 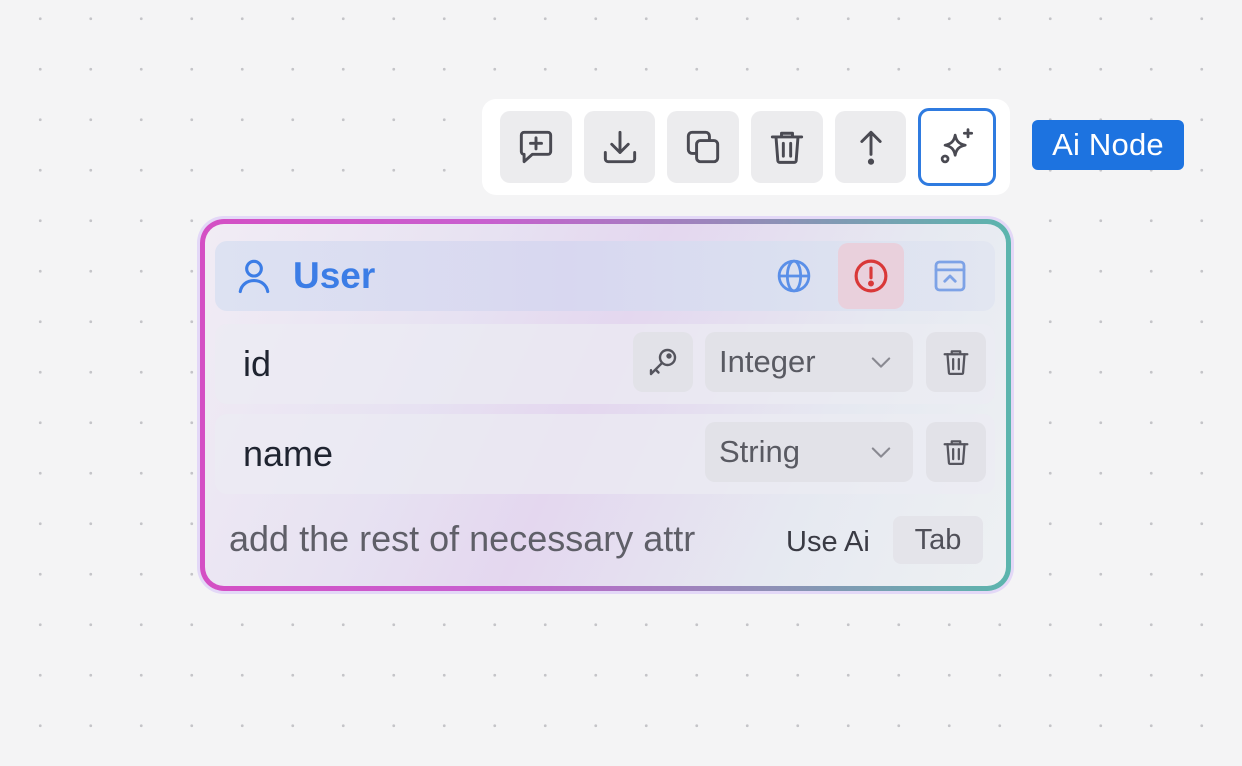 I want to click on collapse-button, so click(x=950, y=276).